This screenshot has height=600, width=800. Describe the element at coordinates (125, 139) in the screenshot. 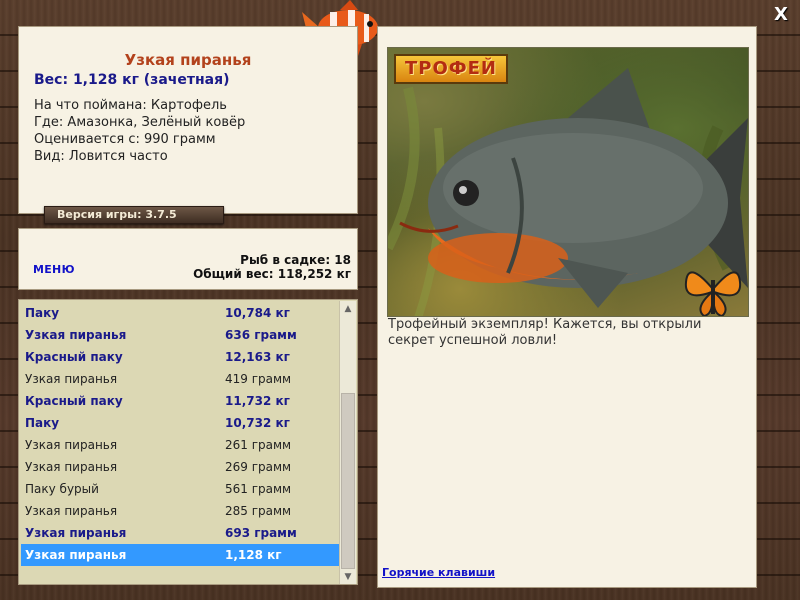

I see `threshold-line: Оценивается с: 990 грамм` at that location.